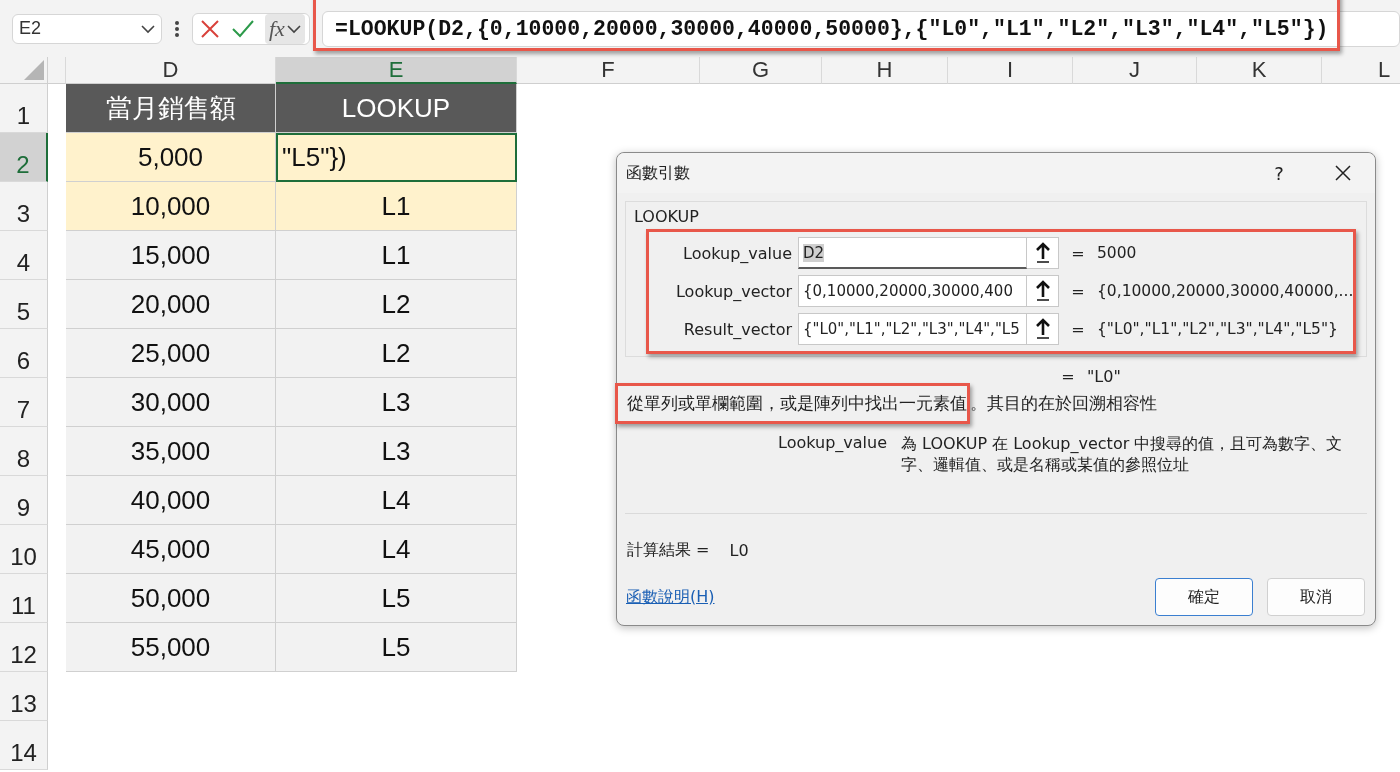 The image size is (1400, 772). What do you see at coordinates (24, 549) in the screenshot?
I see `row-header: 10` at bounding box center [24, 549].